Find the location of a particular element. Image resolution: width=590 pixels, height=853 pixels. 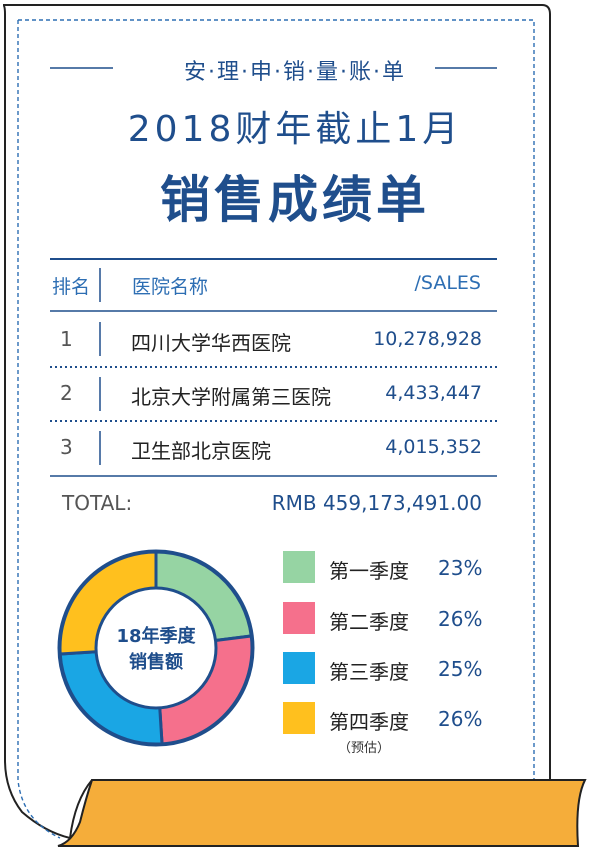

header-small-title: 安·理·申·销·量·账·单 is located at coordinates (295, 72).